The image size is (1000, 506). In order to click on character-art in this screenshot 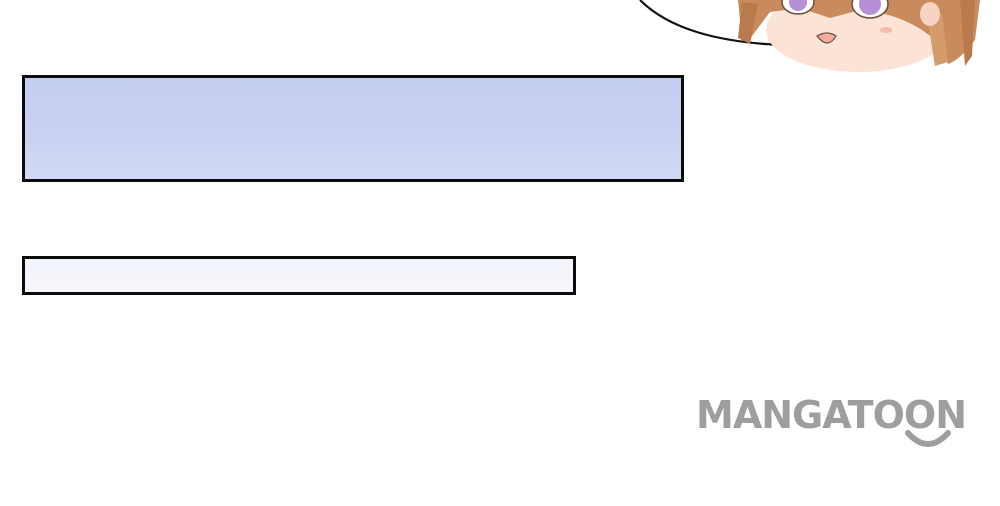, I will do `click(815, 40)`.